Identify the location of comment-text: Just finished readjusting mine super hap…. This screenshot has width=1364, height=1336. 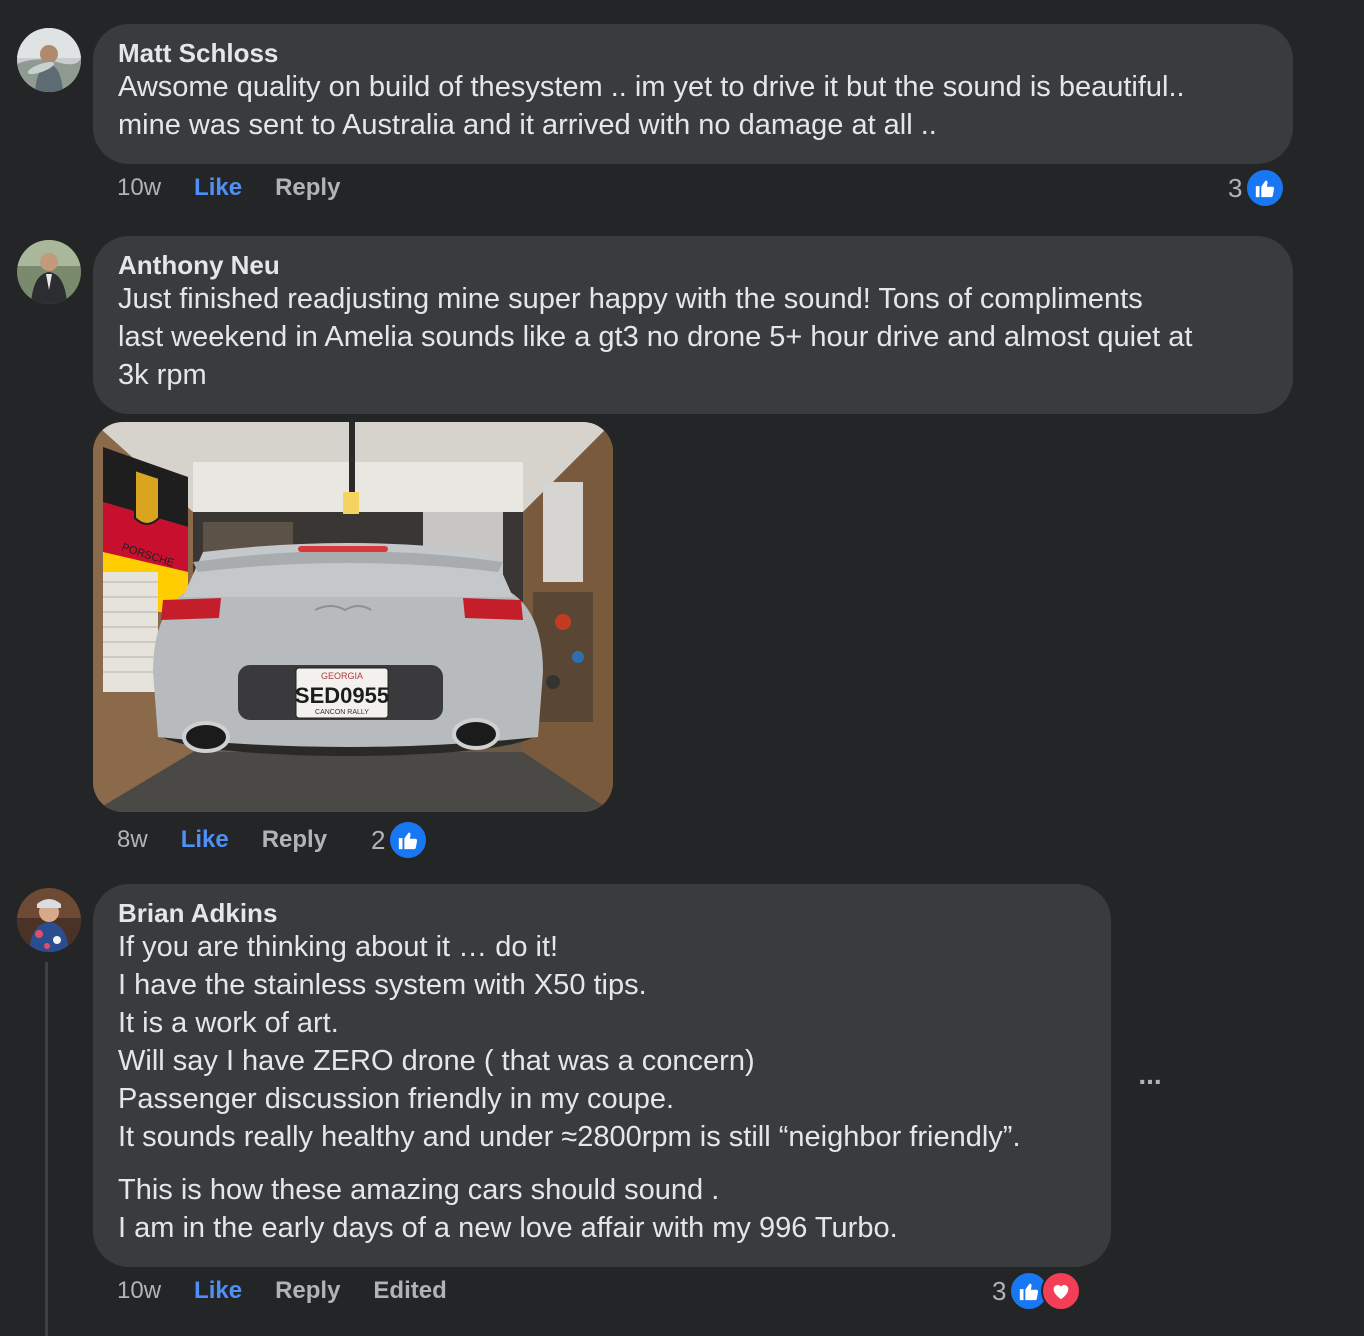
(693, 337).